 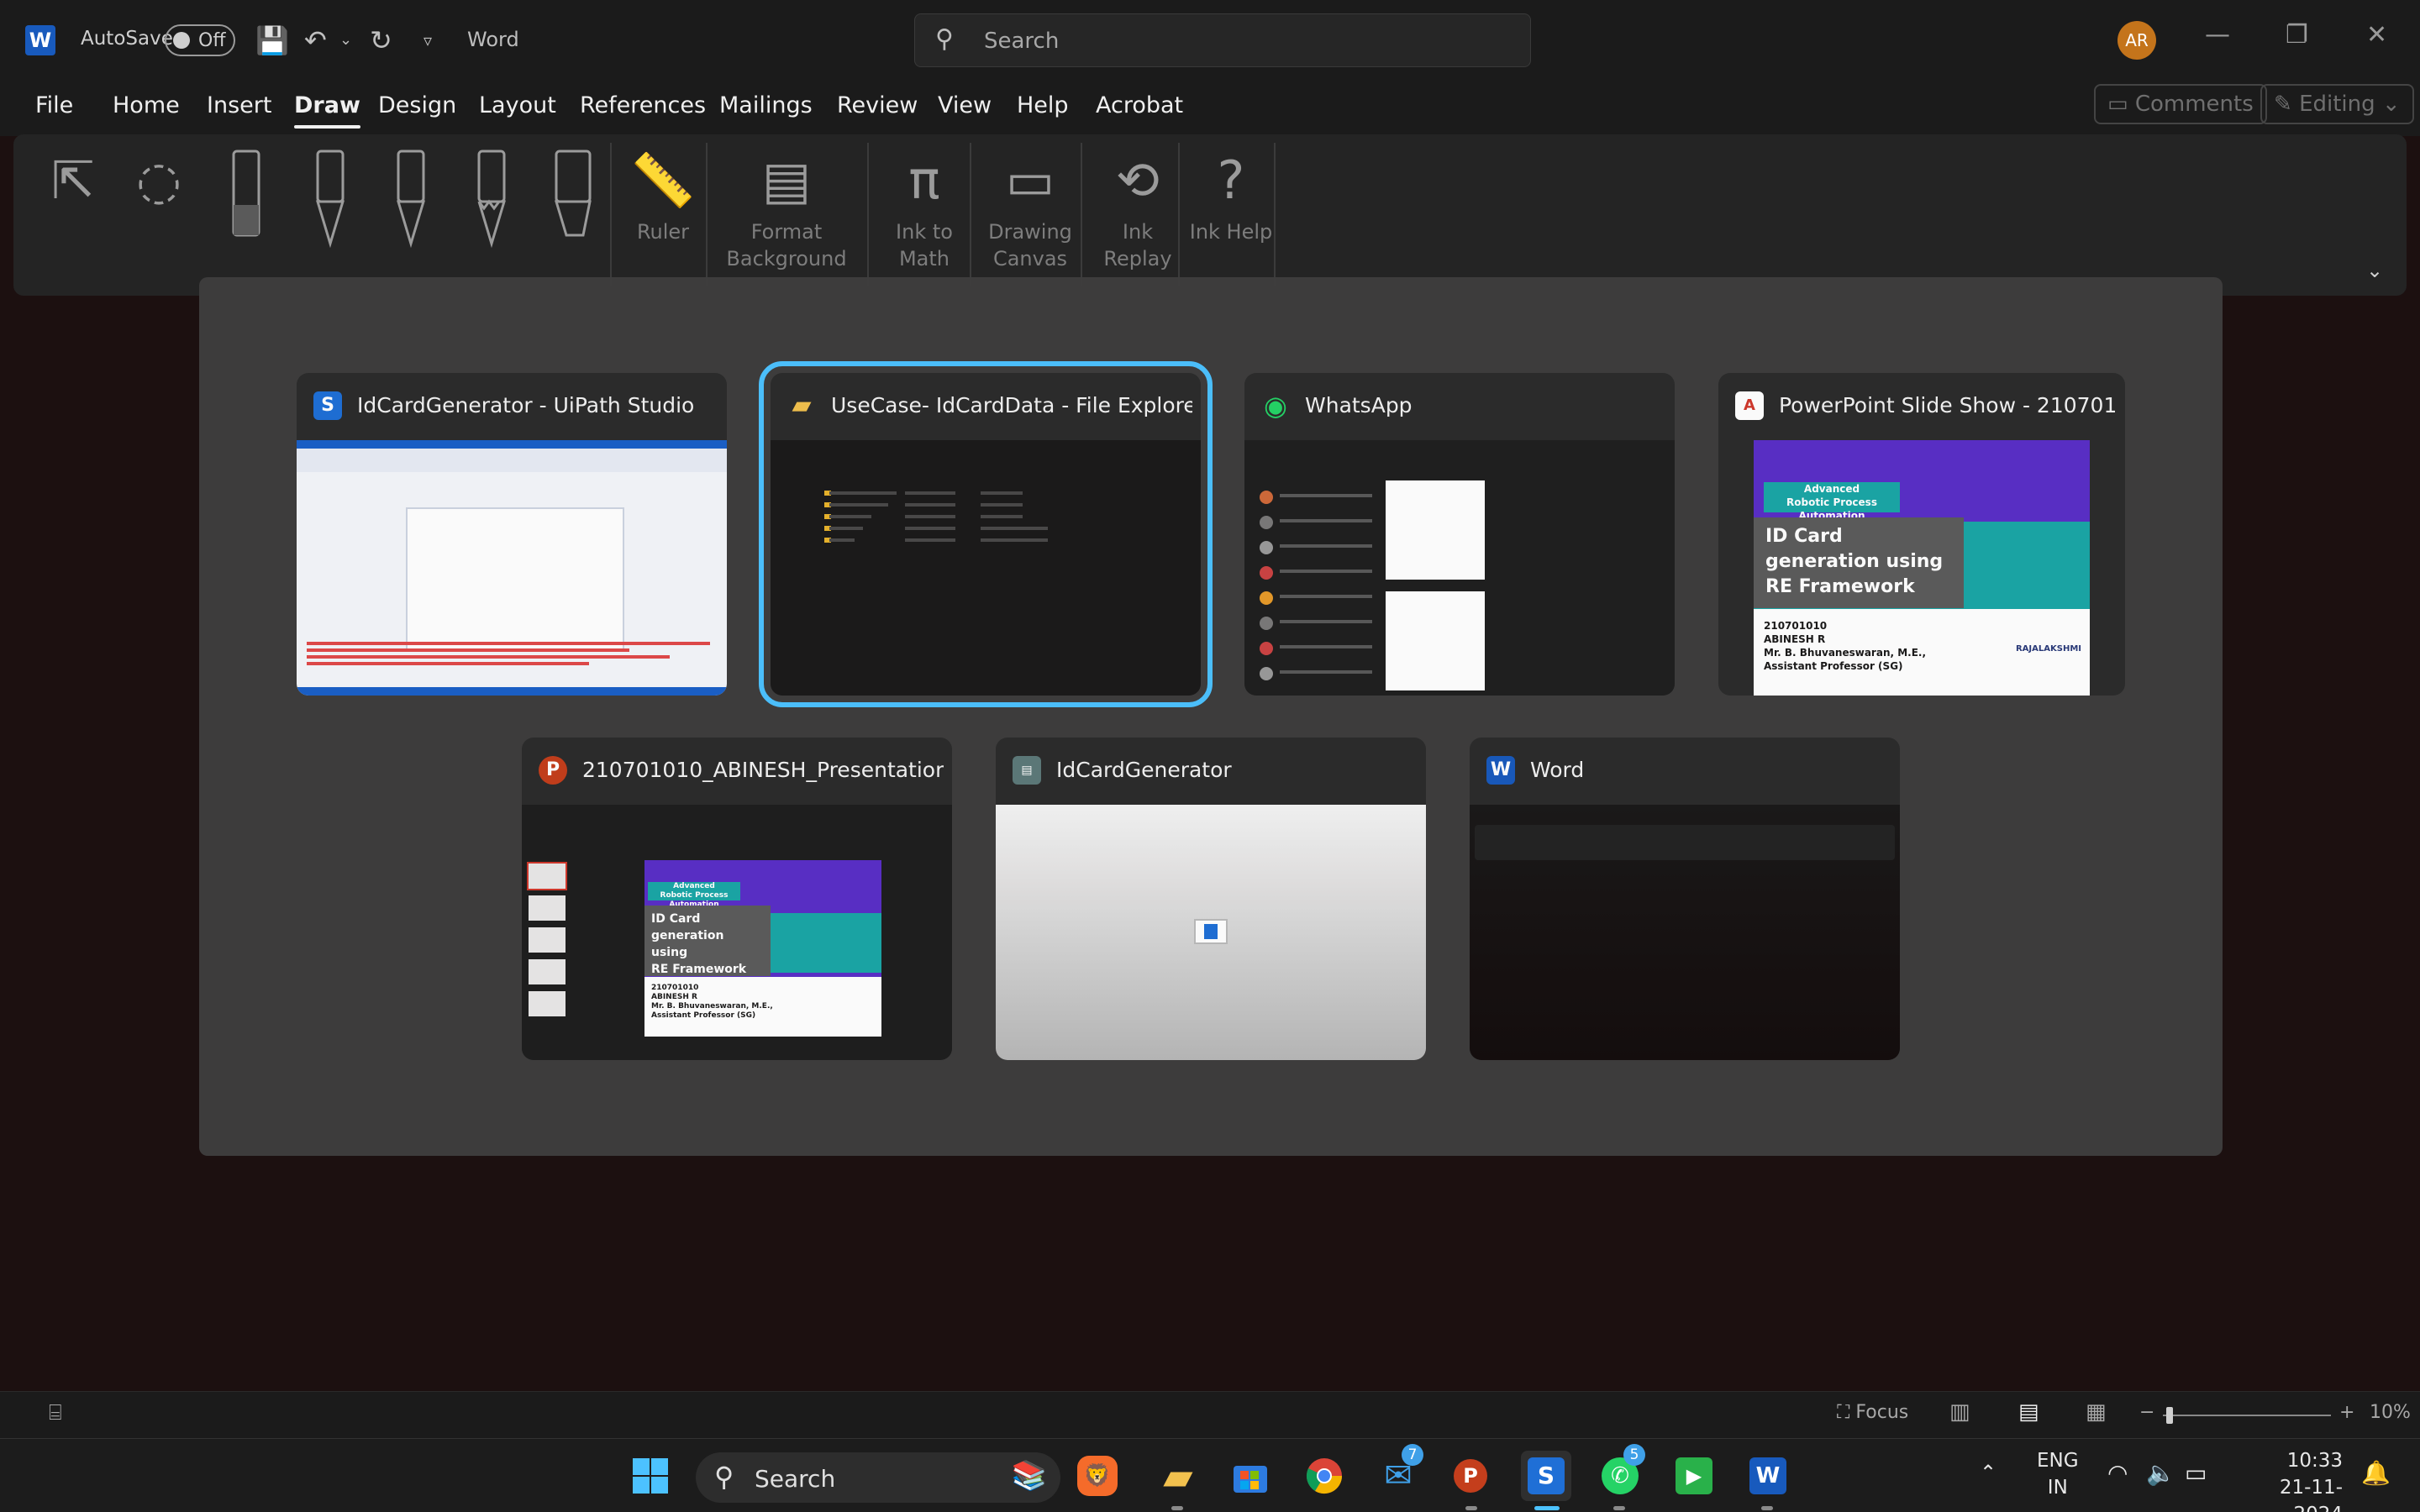 What do you see at coordinates (1546, 1476) in the screenshot?
I see `uipath-taskbar-icon: S` at bounding box center [1546, 1476].